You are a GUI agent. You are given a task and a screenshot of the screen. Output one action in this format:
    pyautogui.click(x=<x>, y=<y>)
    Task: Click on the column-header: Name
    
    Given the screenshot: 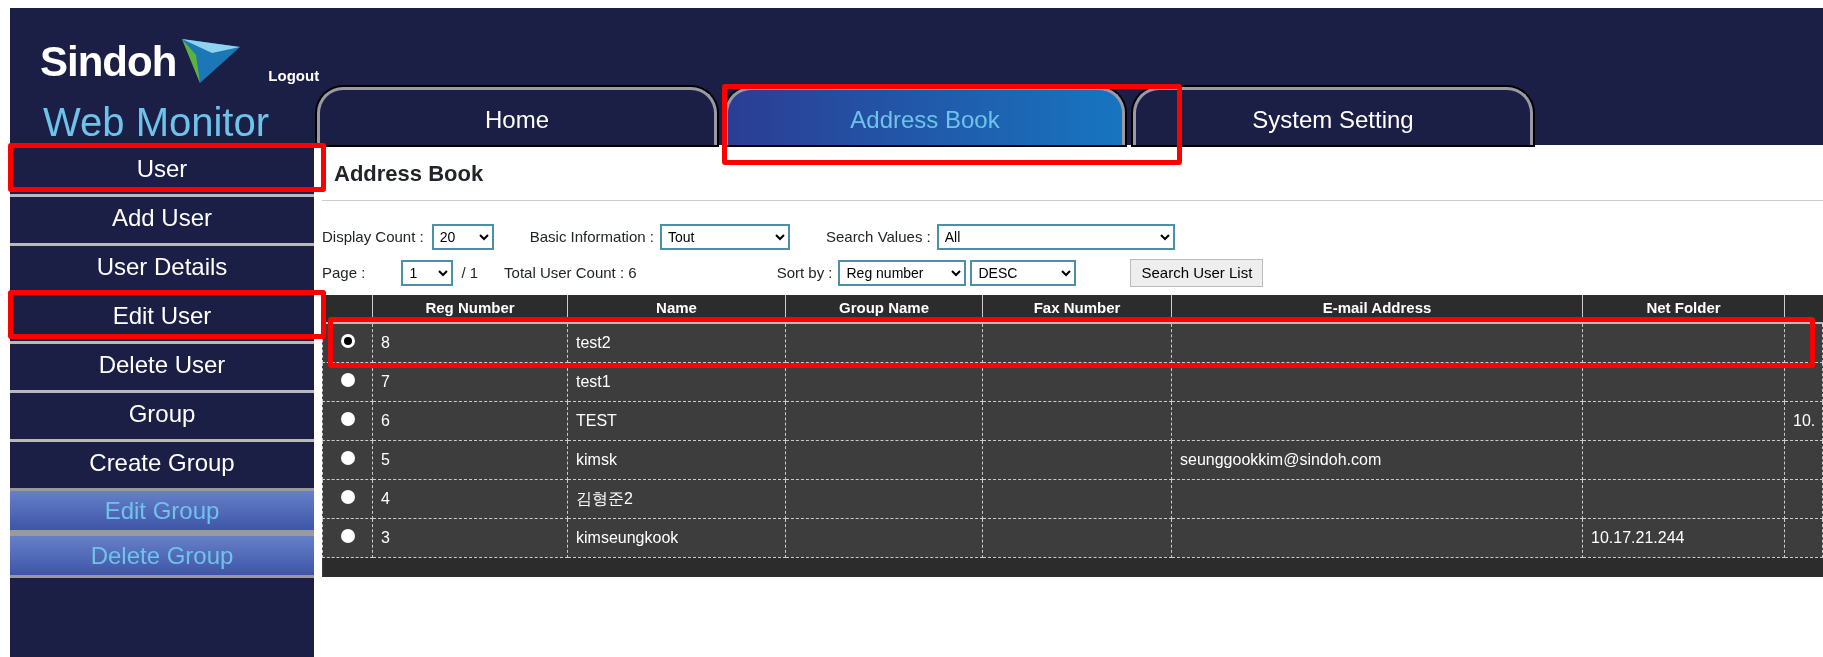 What is the action you would take?
    pyautogui.click(x=676, y=308)
    